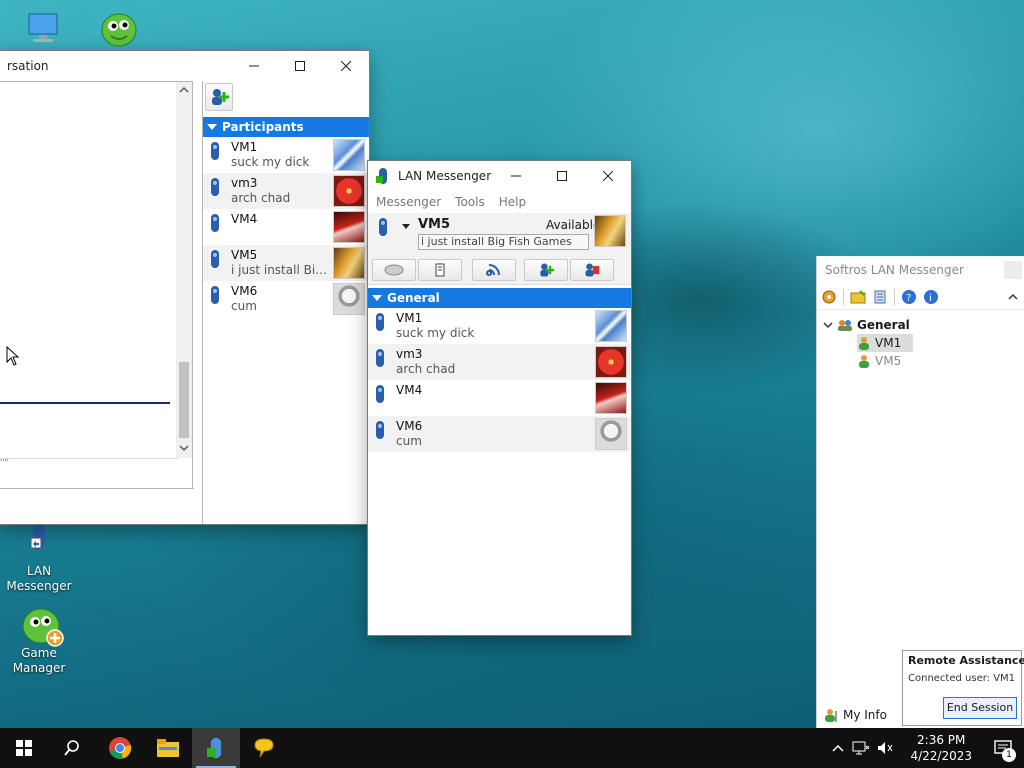 The width and height of the screenshot is (1024, 768). Describe the element at coordinates (546, 270) in the screenshot. I see `add-contact-button` at that location.